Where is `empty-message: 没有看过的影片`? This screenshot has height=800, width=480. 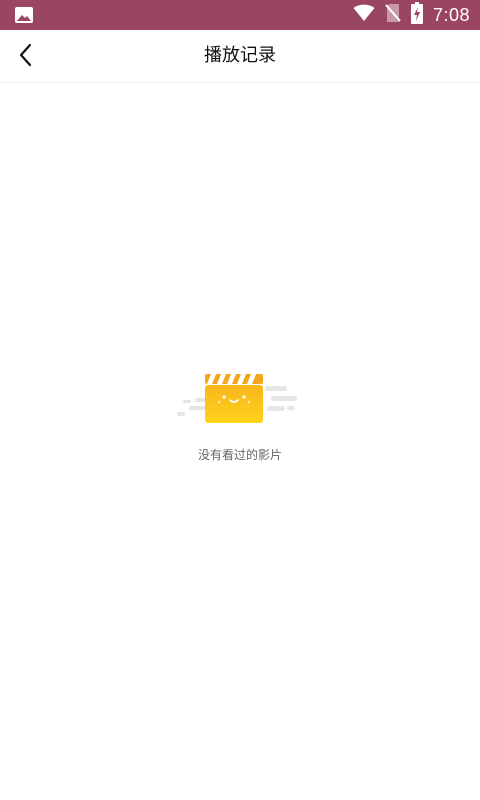
empty-message: 没有看过的影片 is located at coordinates (239, 455).